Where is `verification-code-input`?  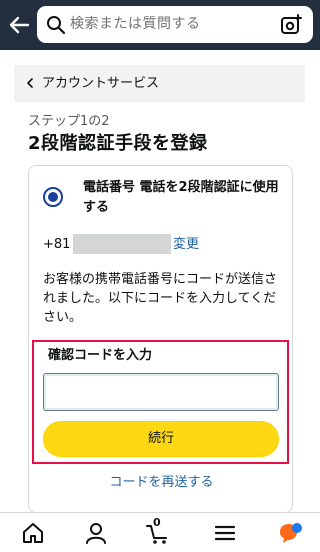 verification-code-input is located at coordinates (161, 392).